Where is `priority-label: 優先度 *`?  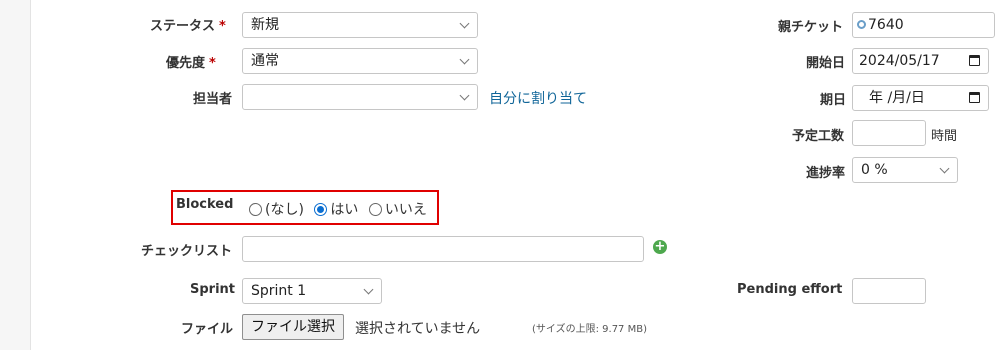
priority-label: 優先度 * is located at coordinates (191, 61).